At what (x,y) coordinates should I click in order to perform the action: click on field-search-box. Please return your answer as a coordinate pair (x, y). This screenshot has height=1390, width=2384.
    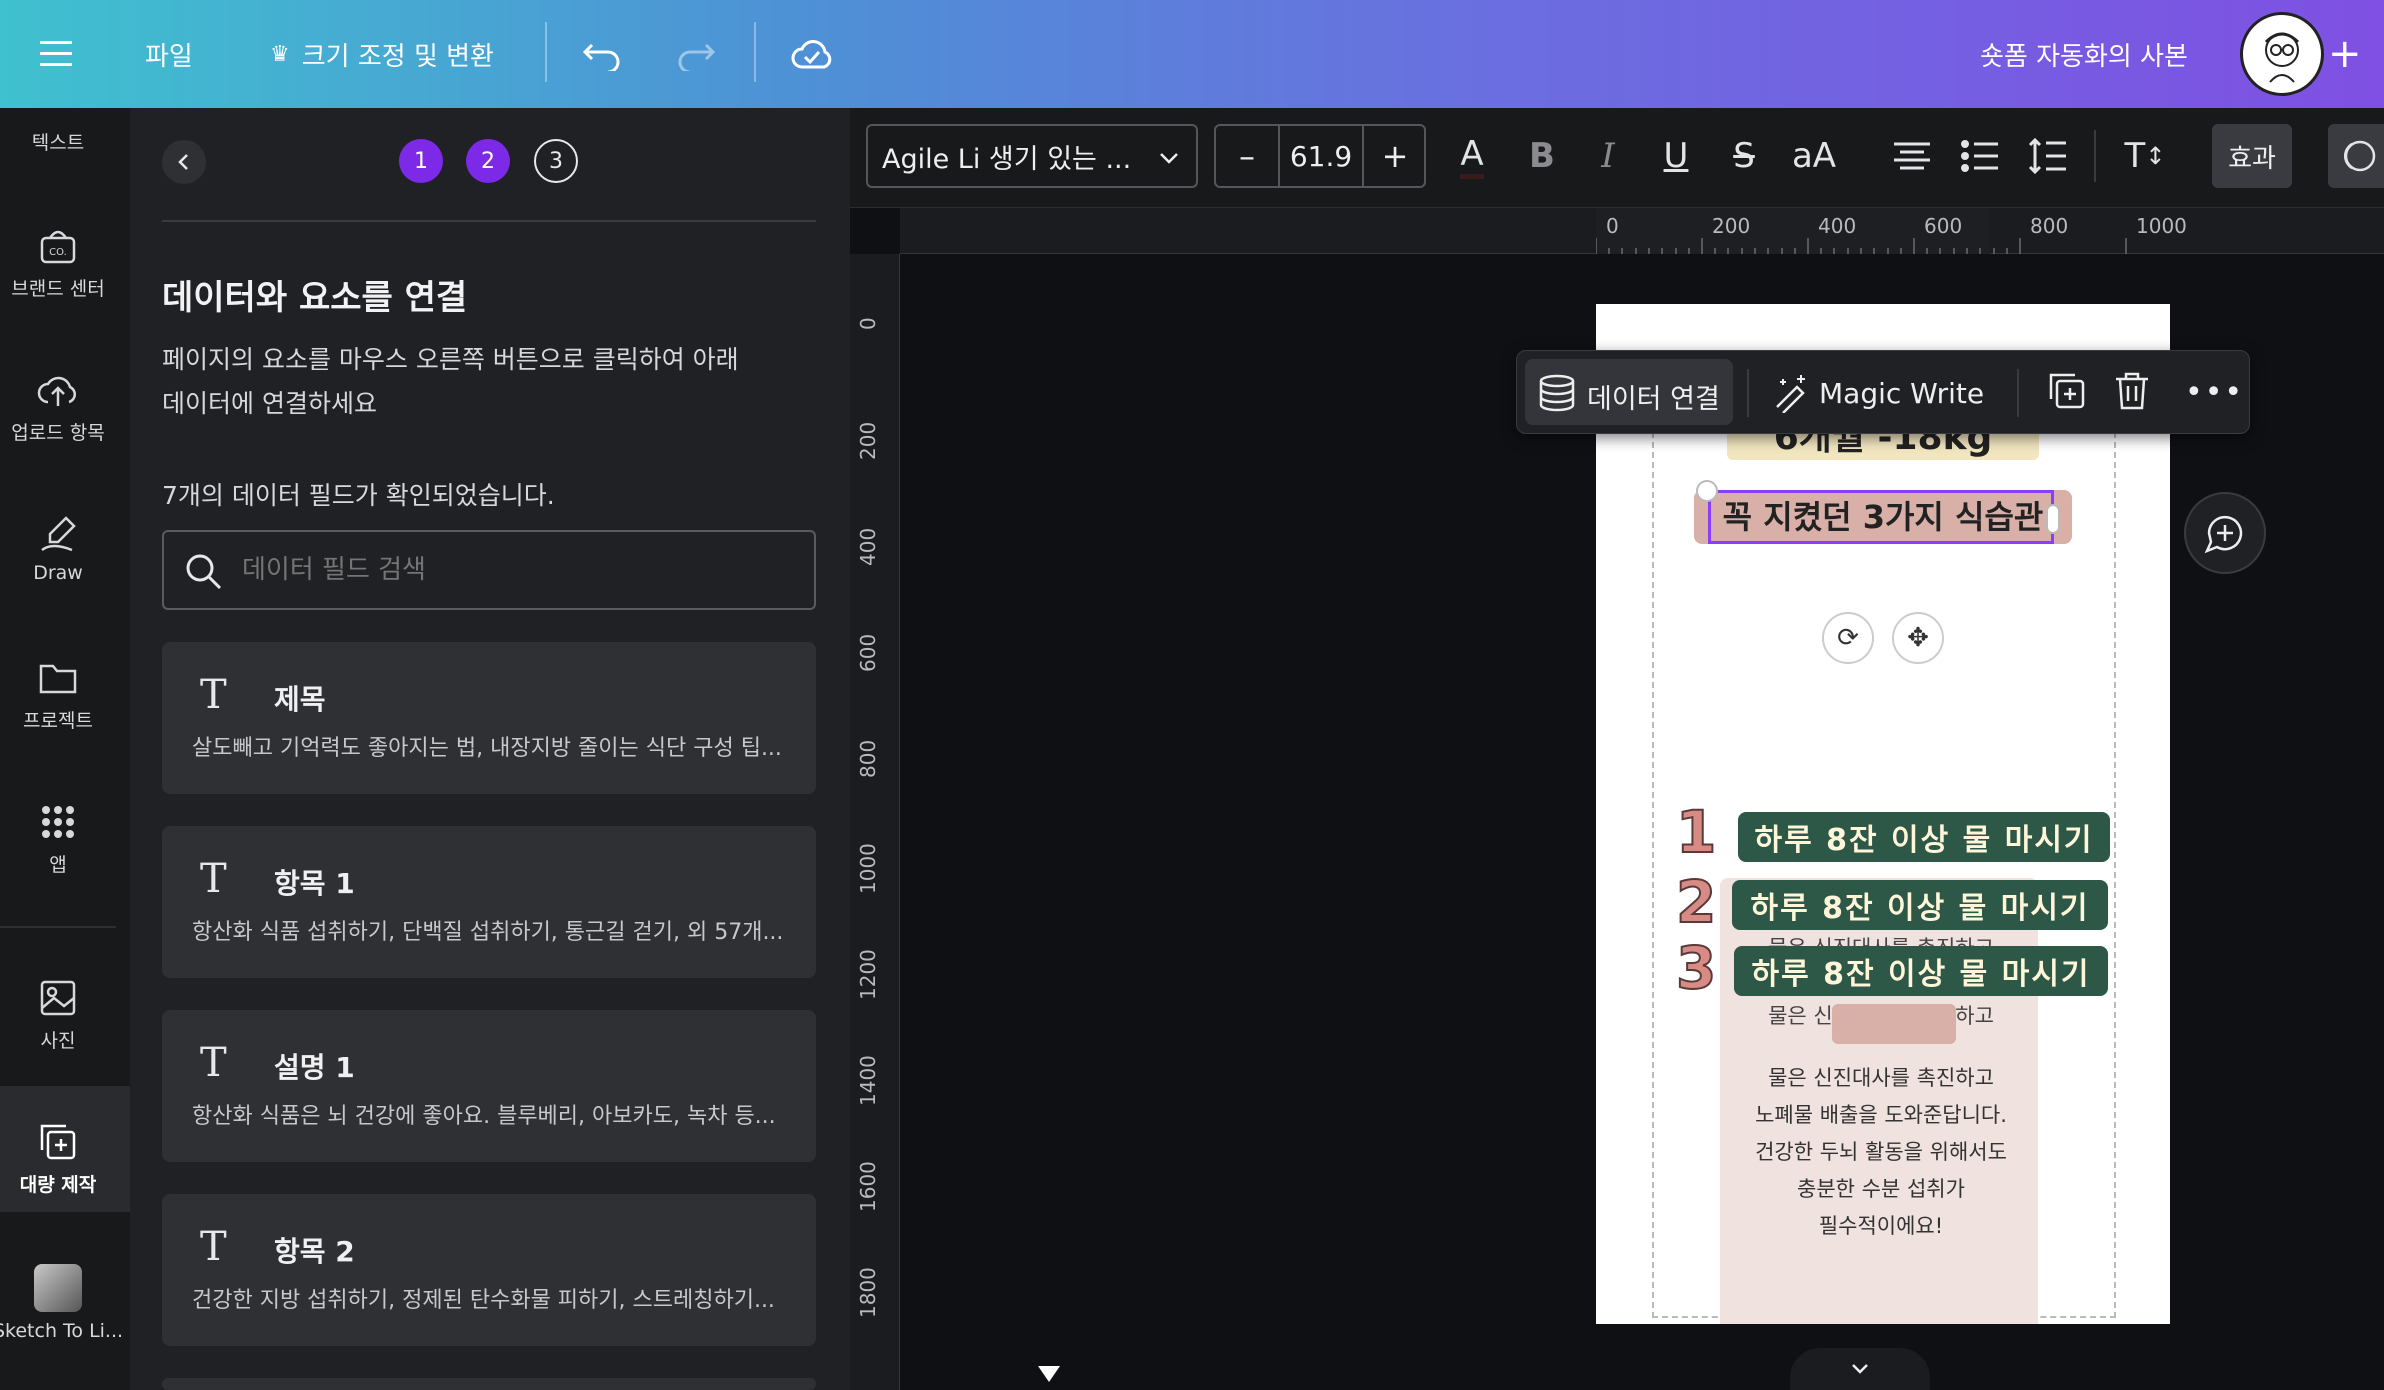
    Looking at the image, I should click on (489, 570).